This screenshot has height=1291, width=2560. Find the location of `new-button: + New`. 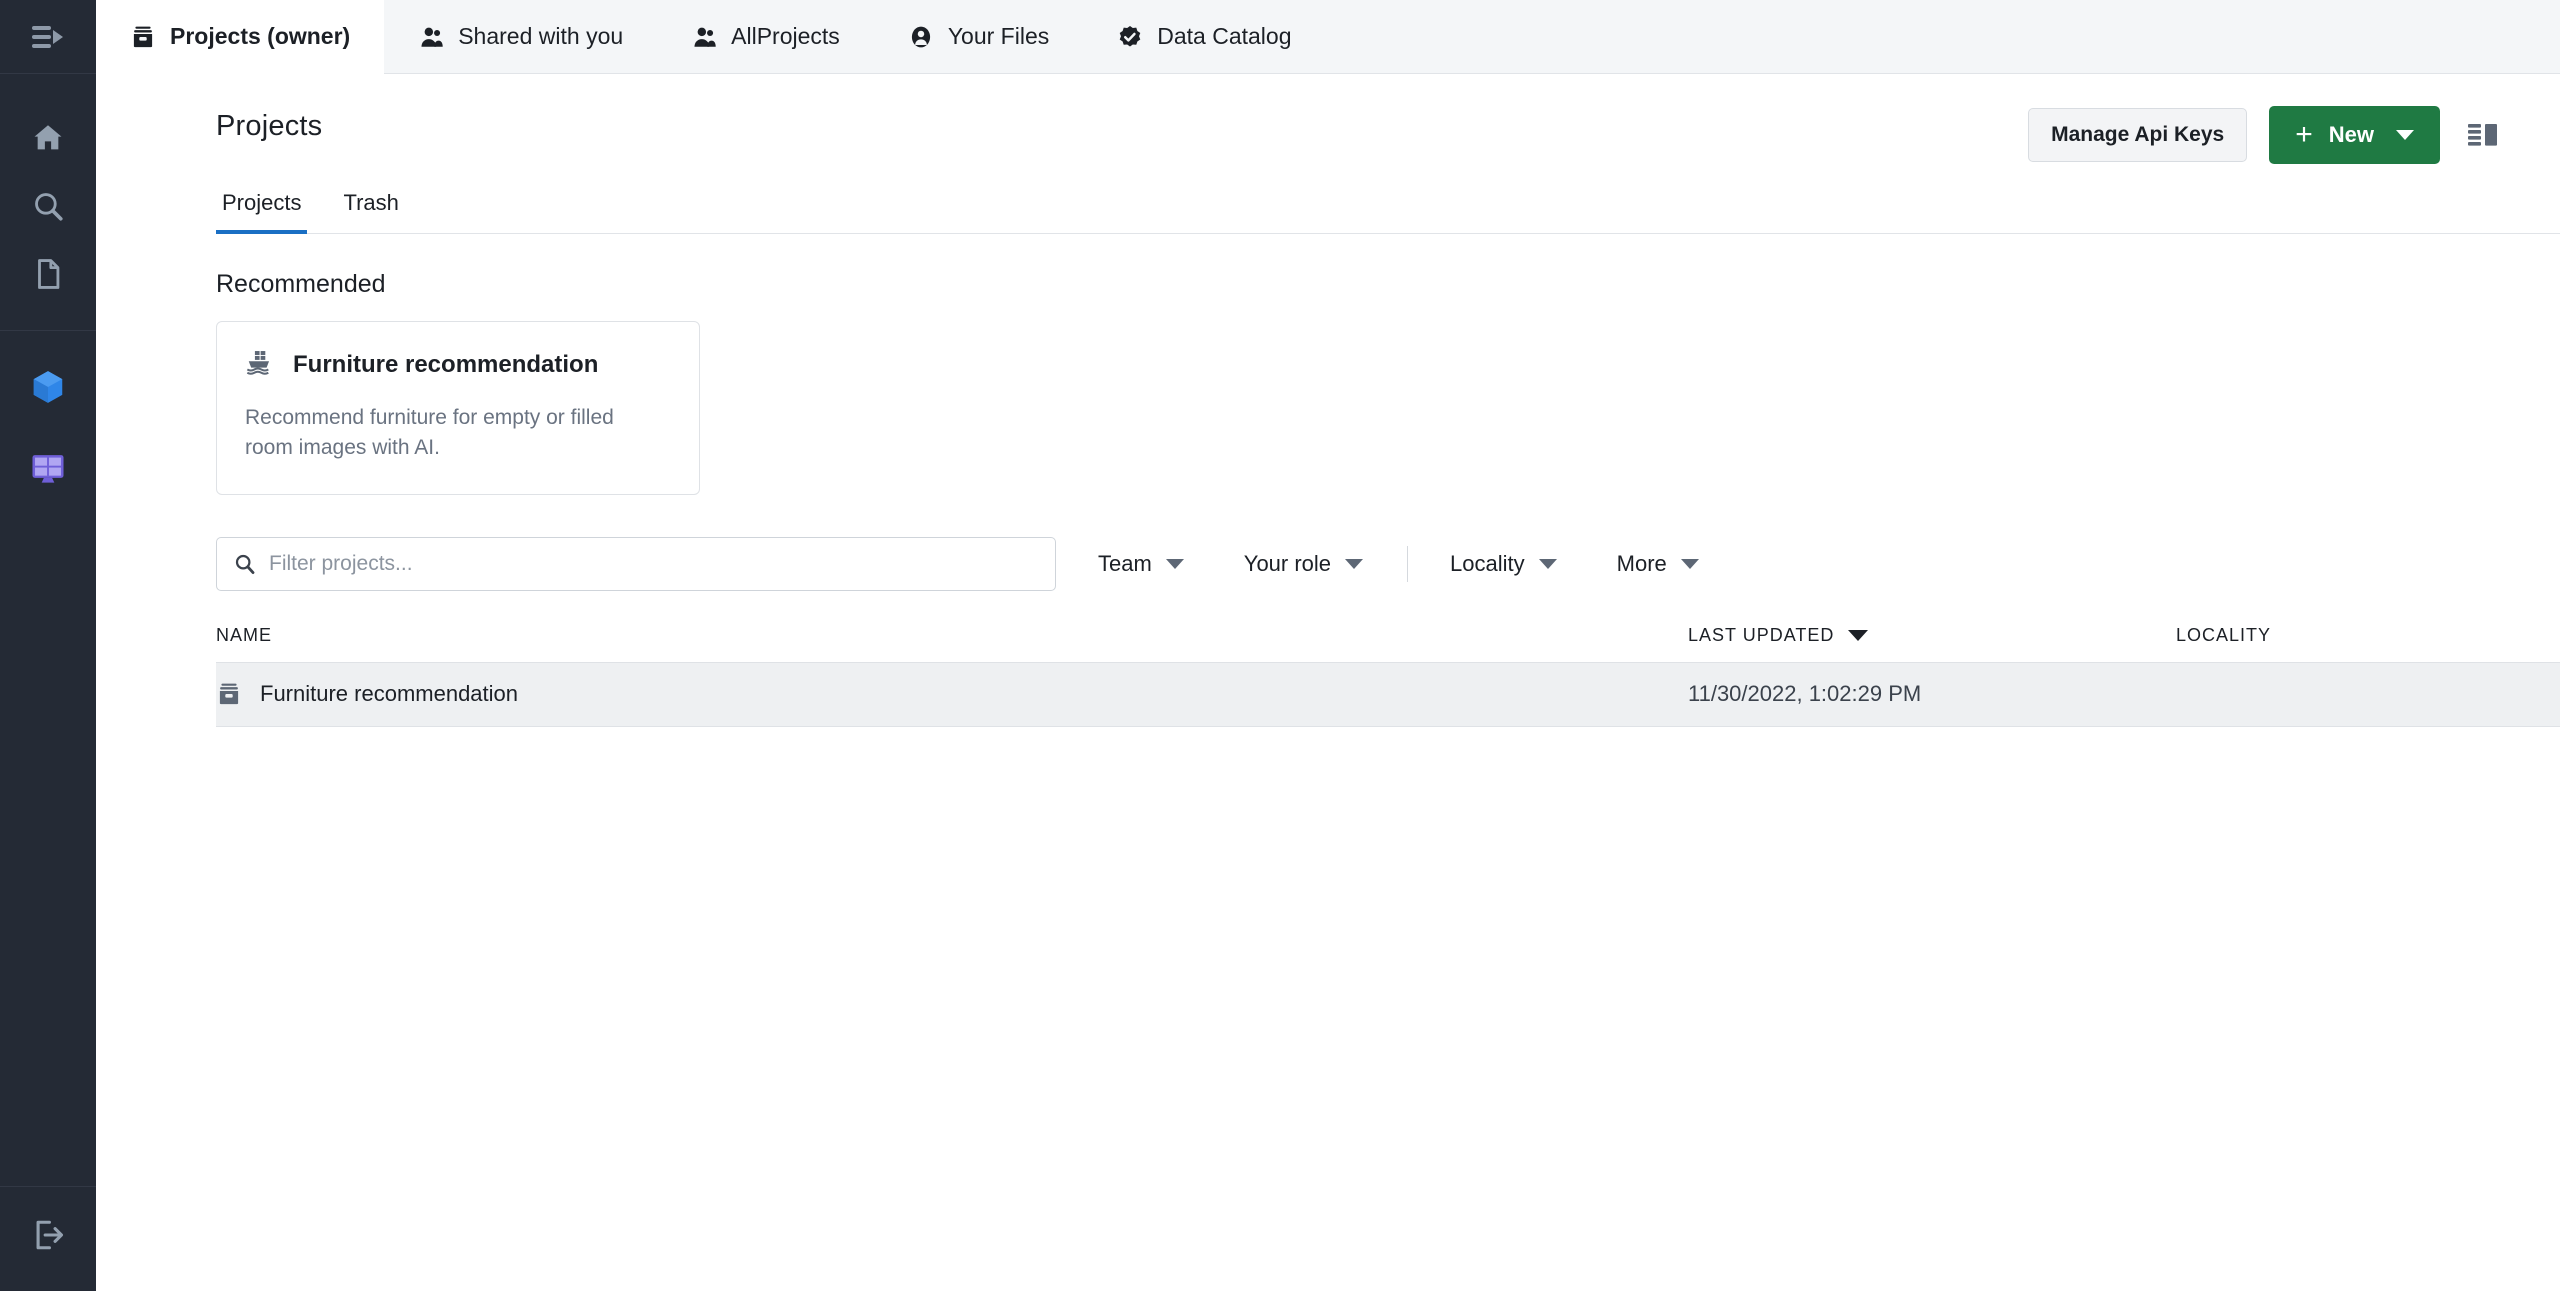

new-button: + New is located at coordinates (2354, 135).